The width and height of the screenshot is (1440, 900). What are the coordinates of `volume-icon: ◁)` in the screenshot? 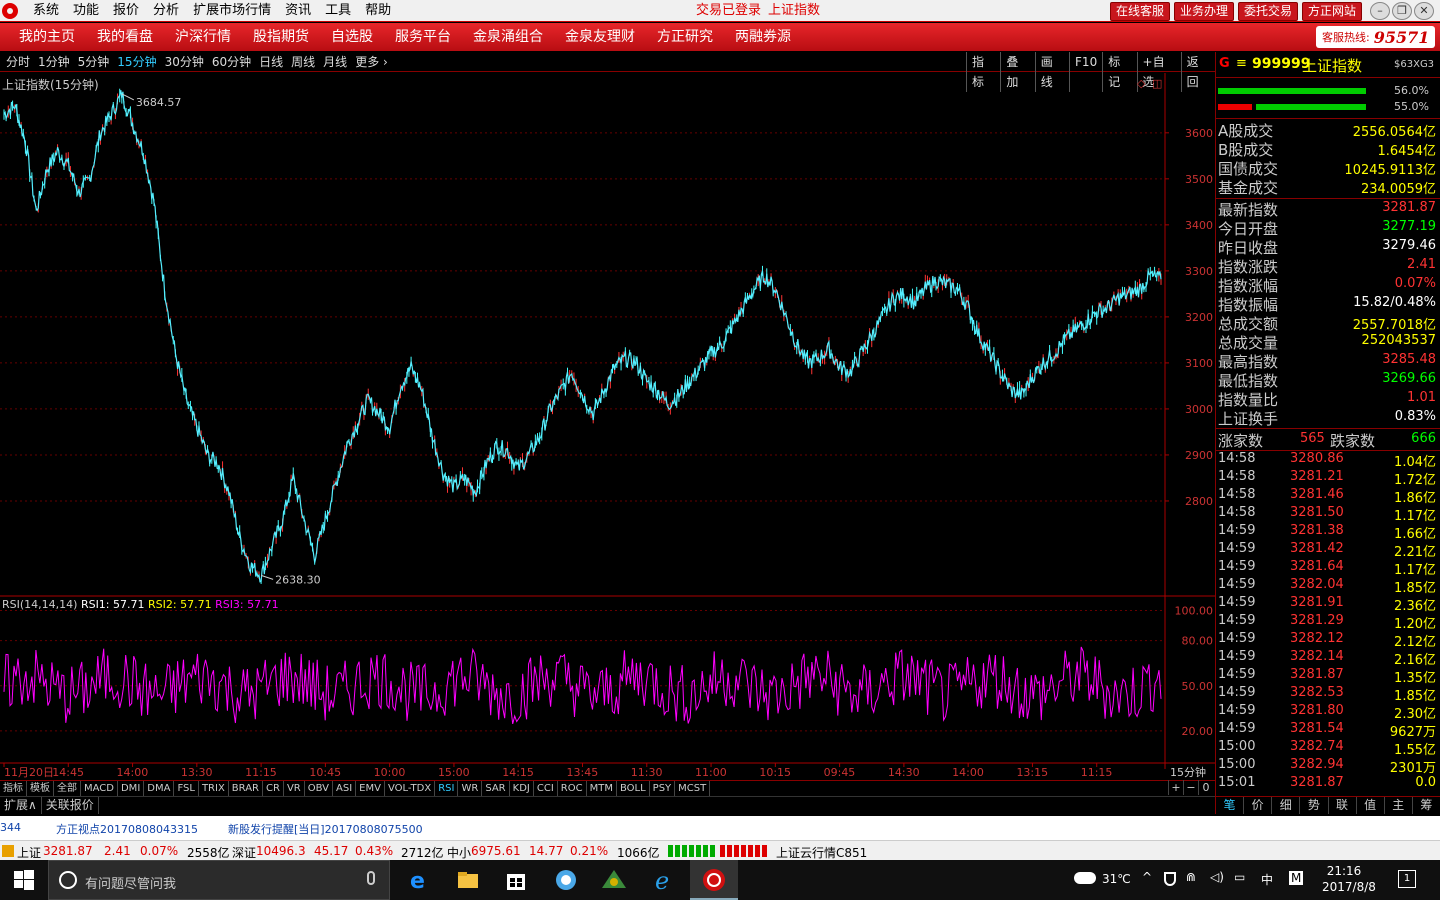 It's located at (1217, 877).